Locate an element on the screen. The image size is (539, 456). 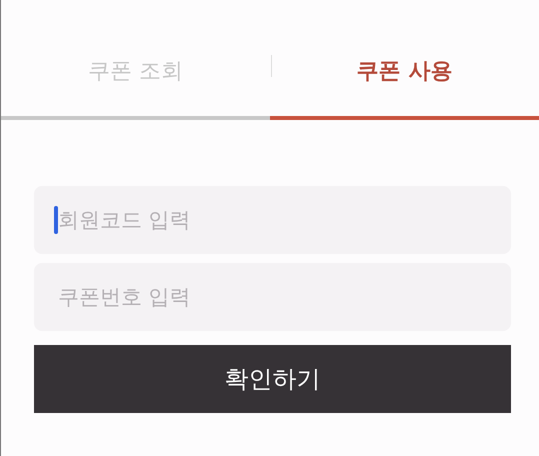
input-field: 회원코드 입력 is located at coordinates (272, 220).